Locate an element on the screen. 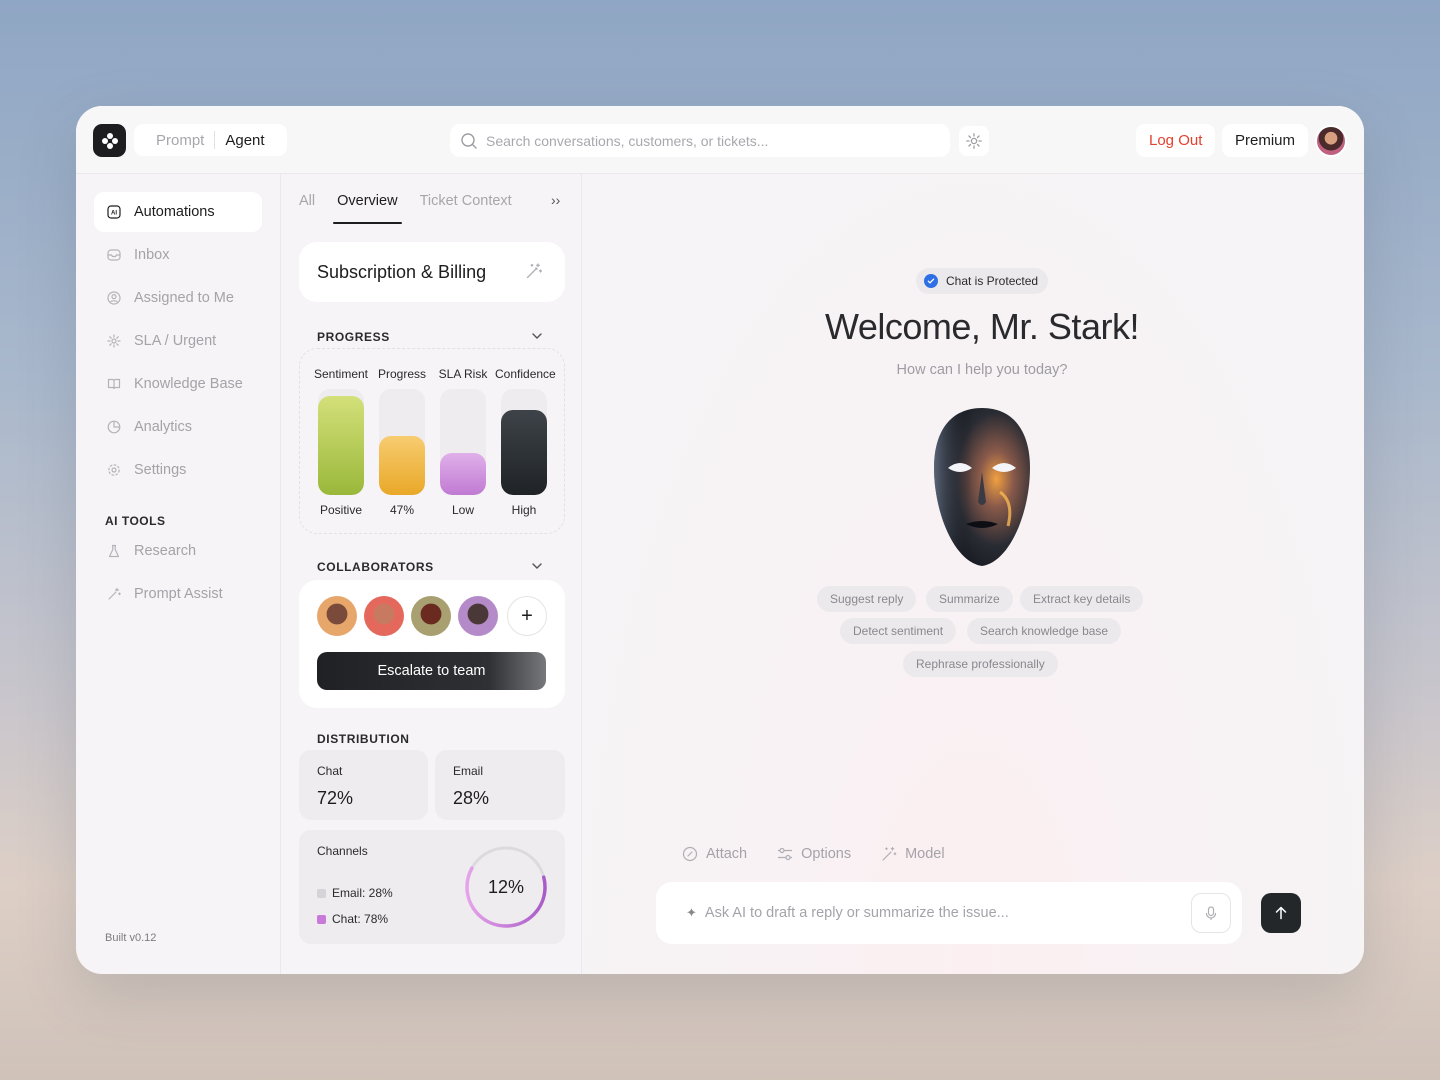 This screenshot has height=1080, width=1440. channels-label: Channels is located at coordinates (342, 851).